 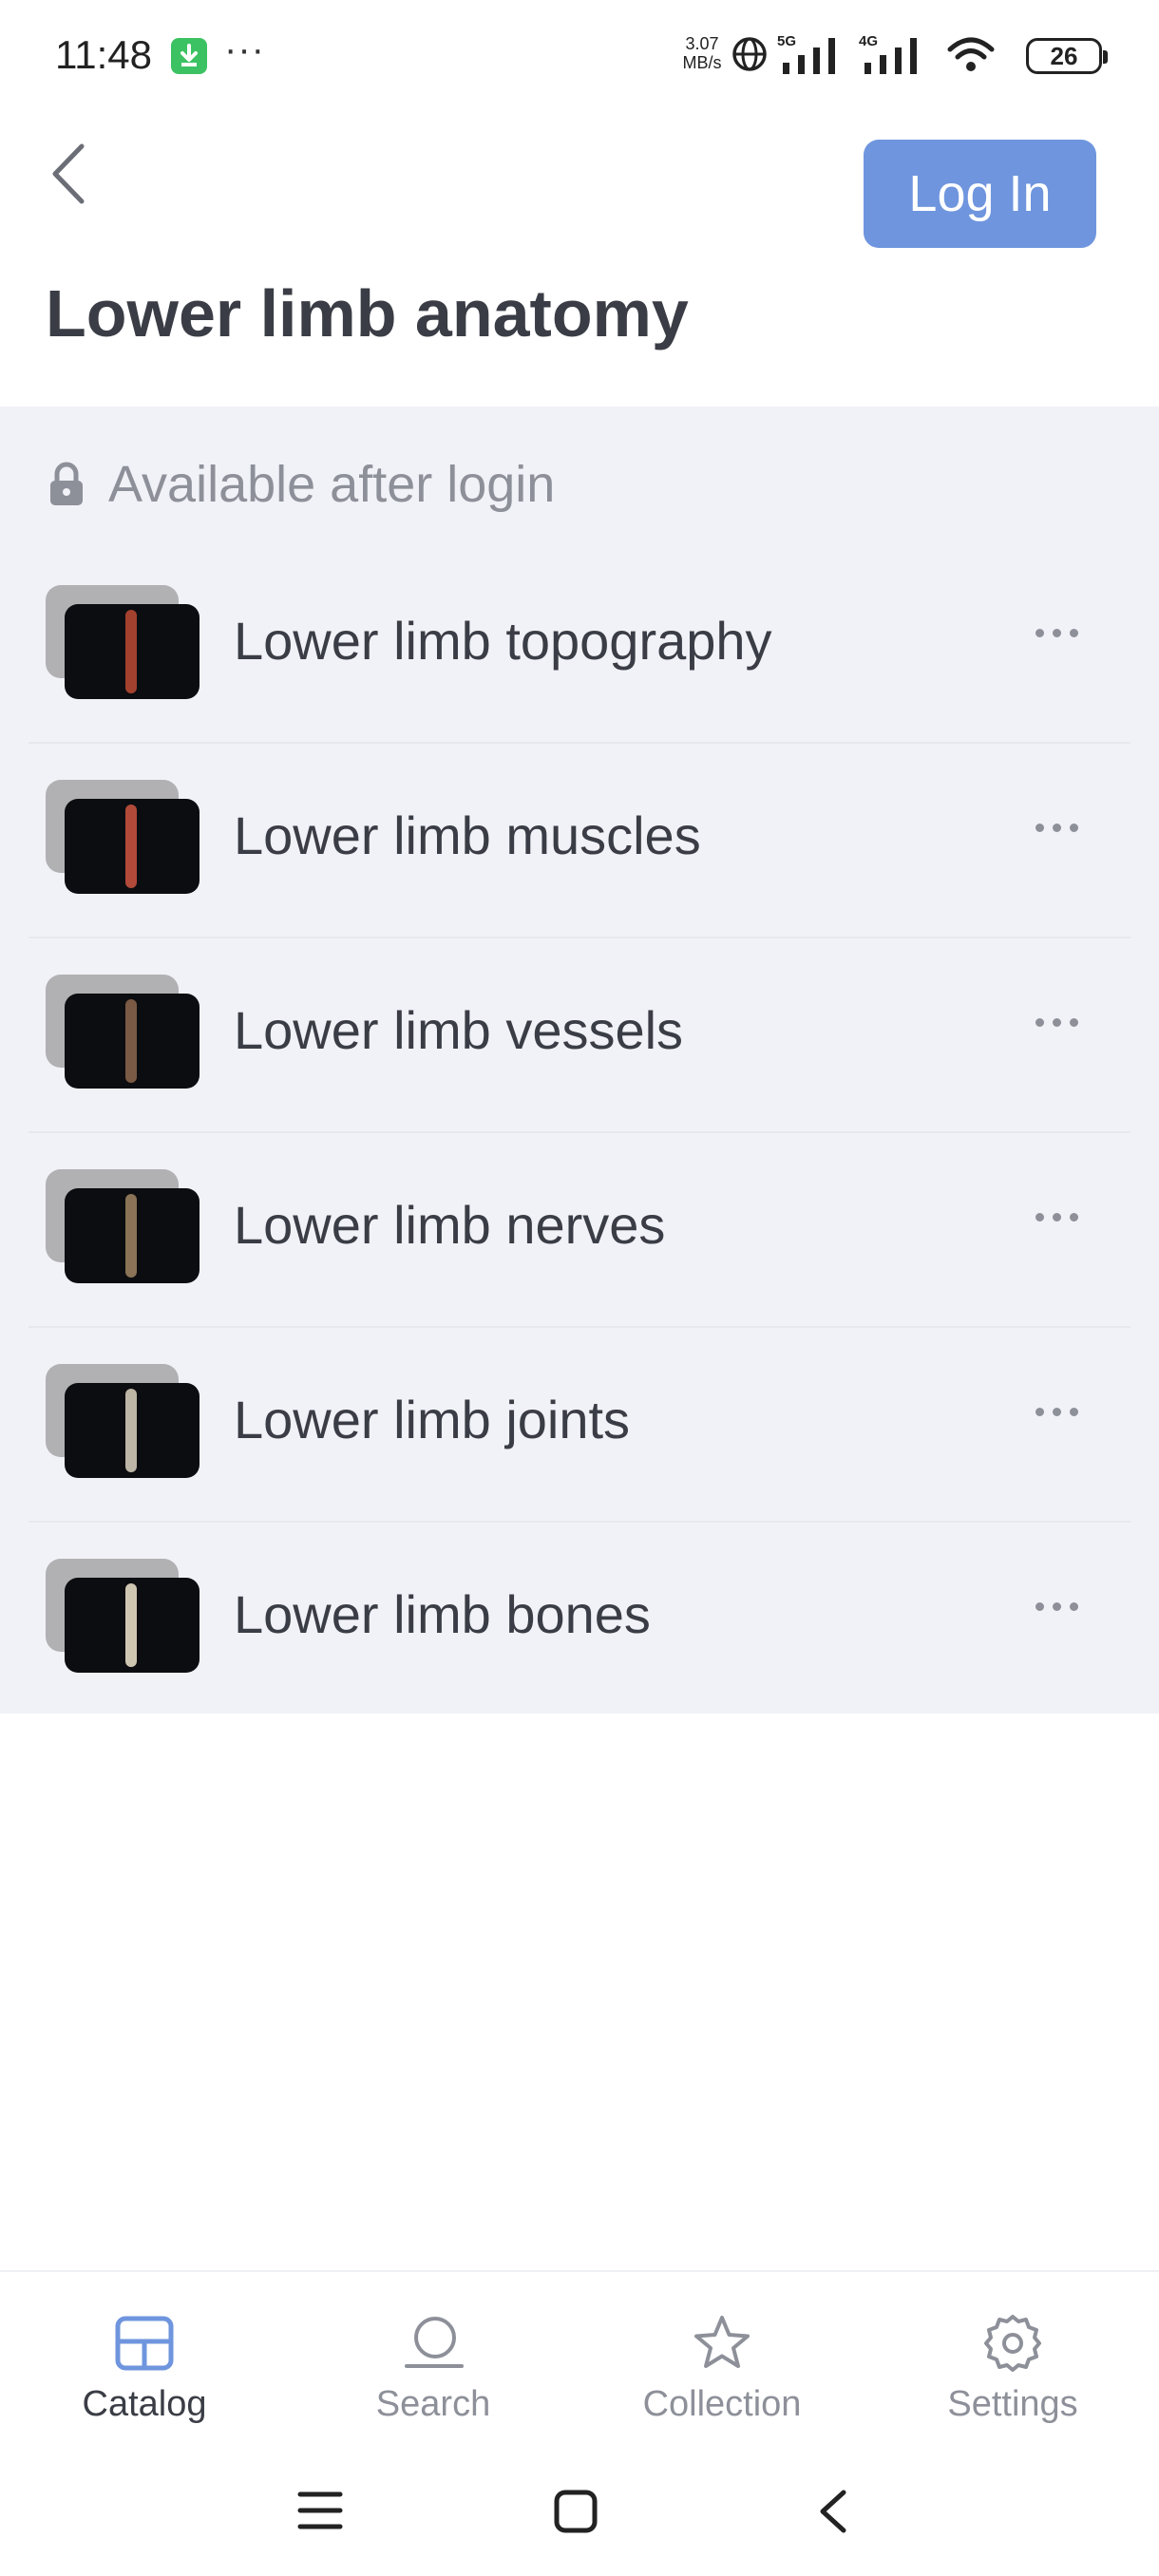 I want to click on search-icon, so click(x=434, y=2342).